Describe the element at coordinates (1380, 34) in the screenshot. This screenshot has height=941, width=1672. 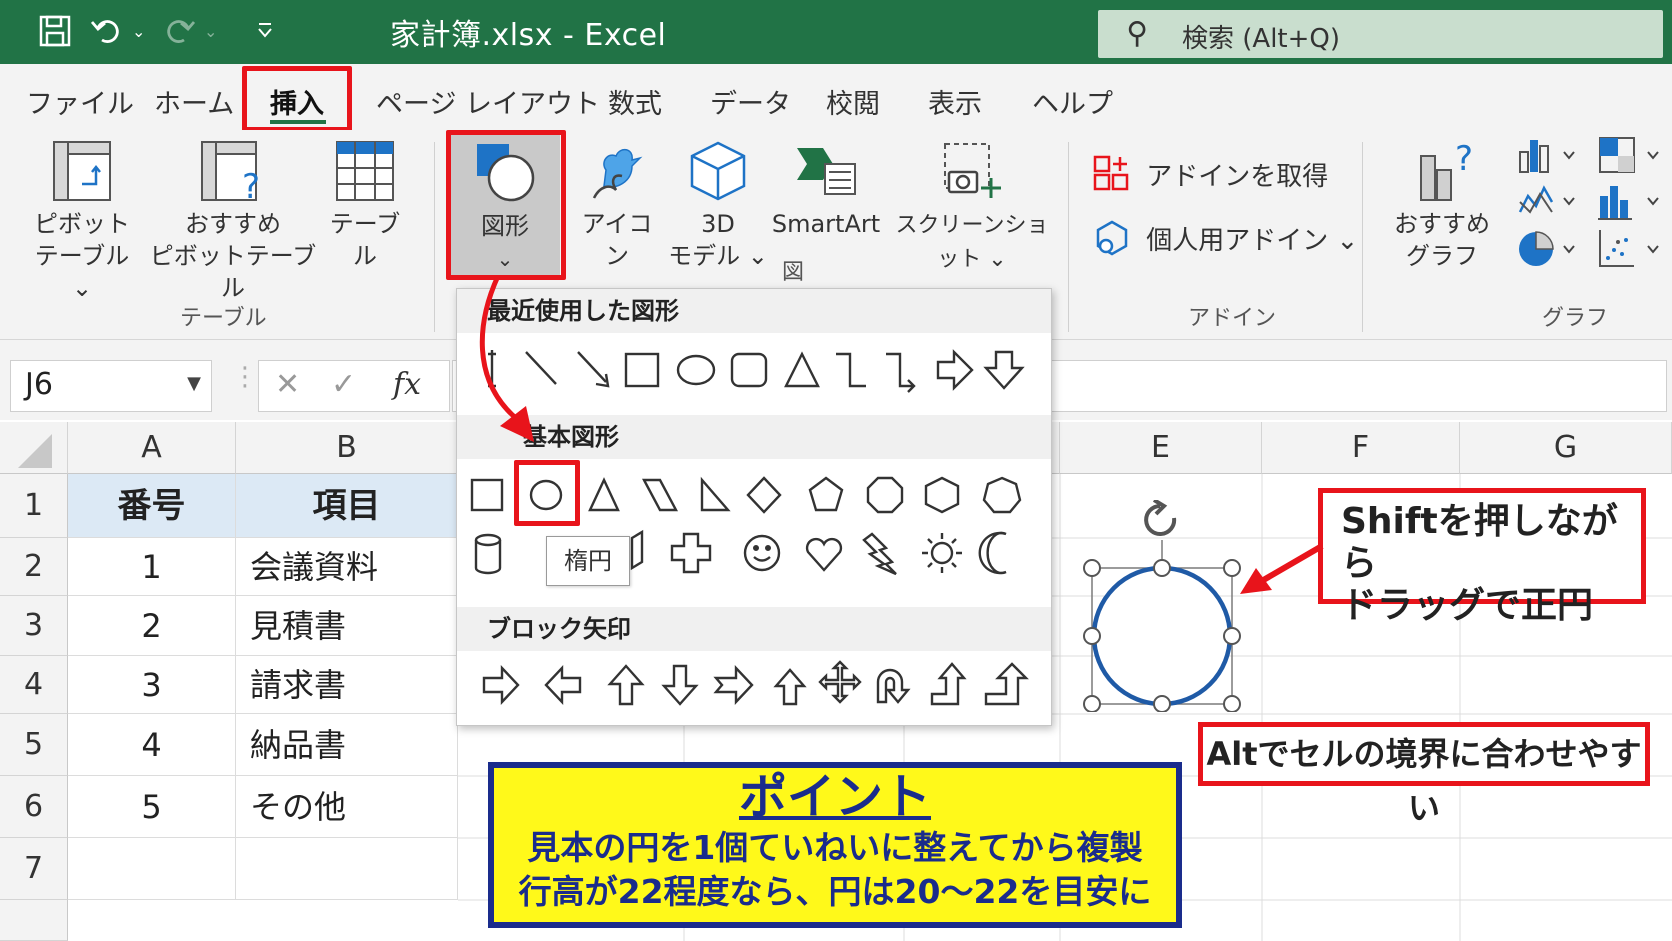
I see `search-box: ⚲ 検索 (Alt+Q)` at that location.